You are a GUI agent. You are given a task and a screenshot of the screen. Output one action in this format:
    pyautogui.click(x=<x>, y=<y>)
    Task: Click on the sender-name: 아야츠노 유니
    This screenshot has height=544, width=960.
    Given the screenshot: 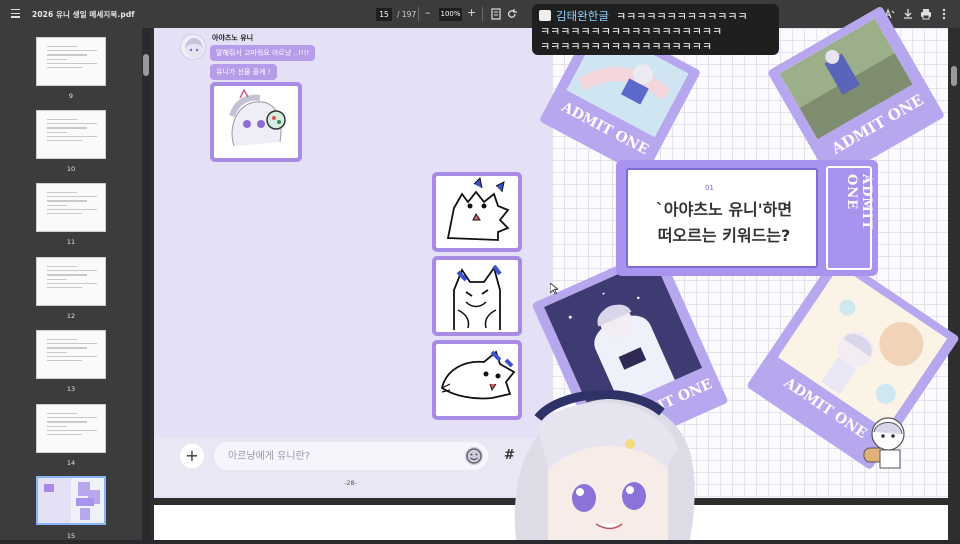 What is the action you would take?
    pyautogui.click(x=233, y=38)
    